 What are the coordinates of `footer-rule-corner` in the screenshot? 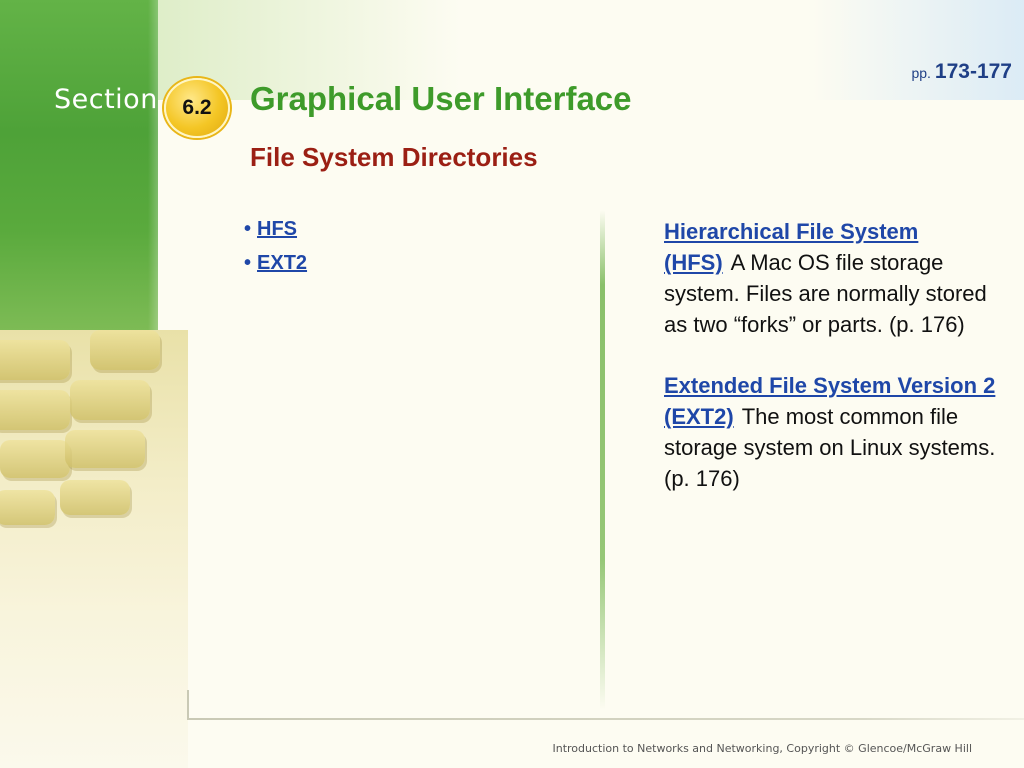 It's located at (188, 705).